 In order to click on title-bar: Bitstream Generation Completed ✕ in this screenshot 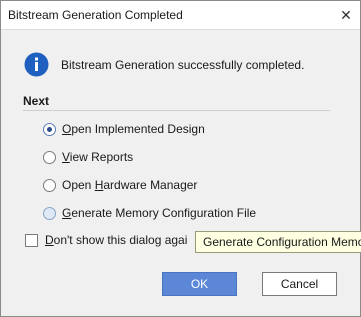, I will do `click(180, 15)`.